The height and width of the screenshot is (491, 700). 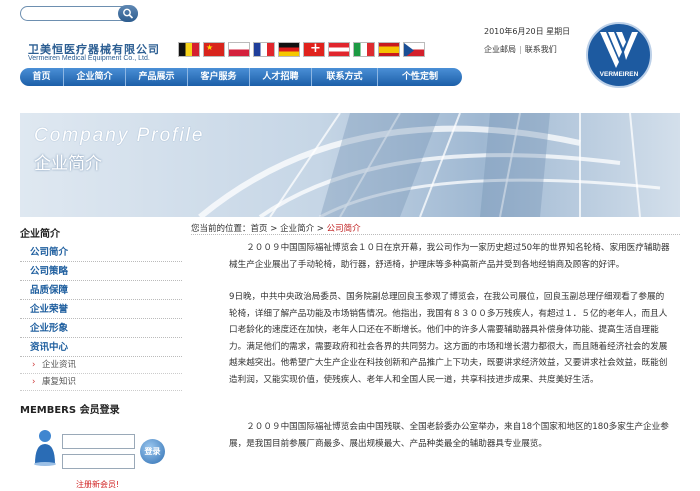 What do you see at coordinates (98, 461) in the screenshot?
I see `password-input` at bounding box center [98, 461].